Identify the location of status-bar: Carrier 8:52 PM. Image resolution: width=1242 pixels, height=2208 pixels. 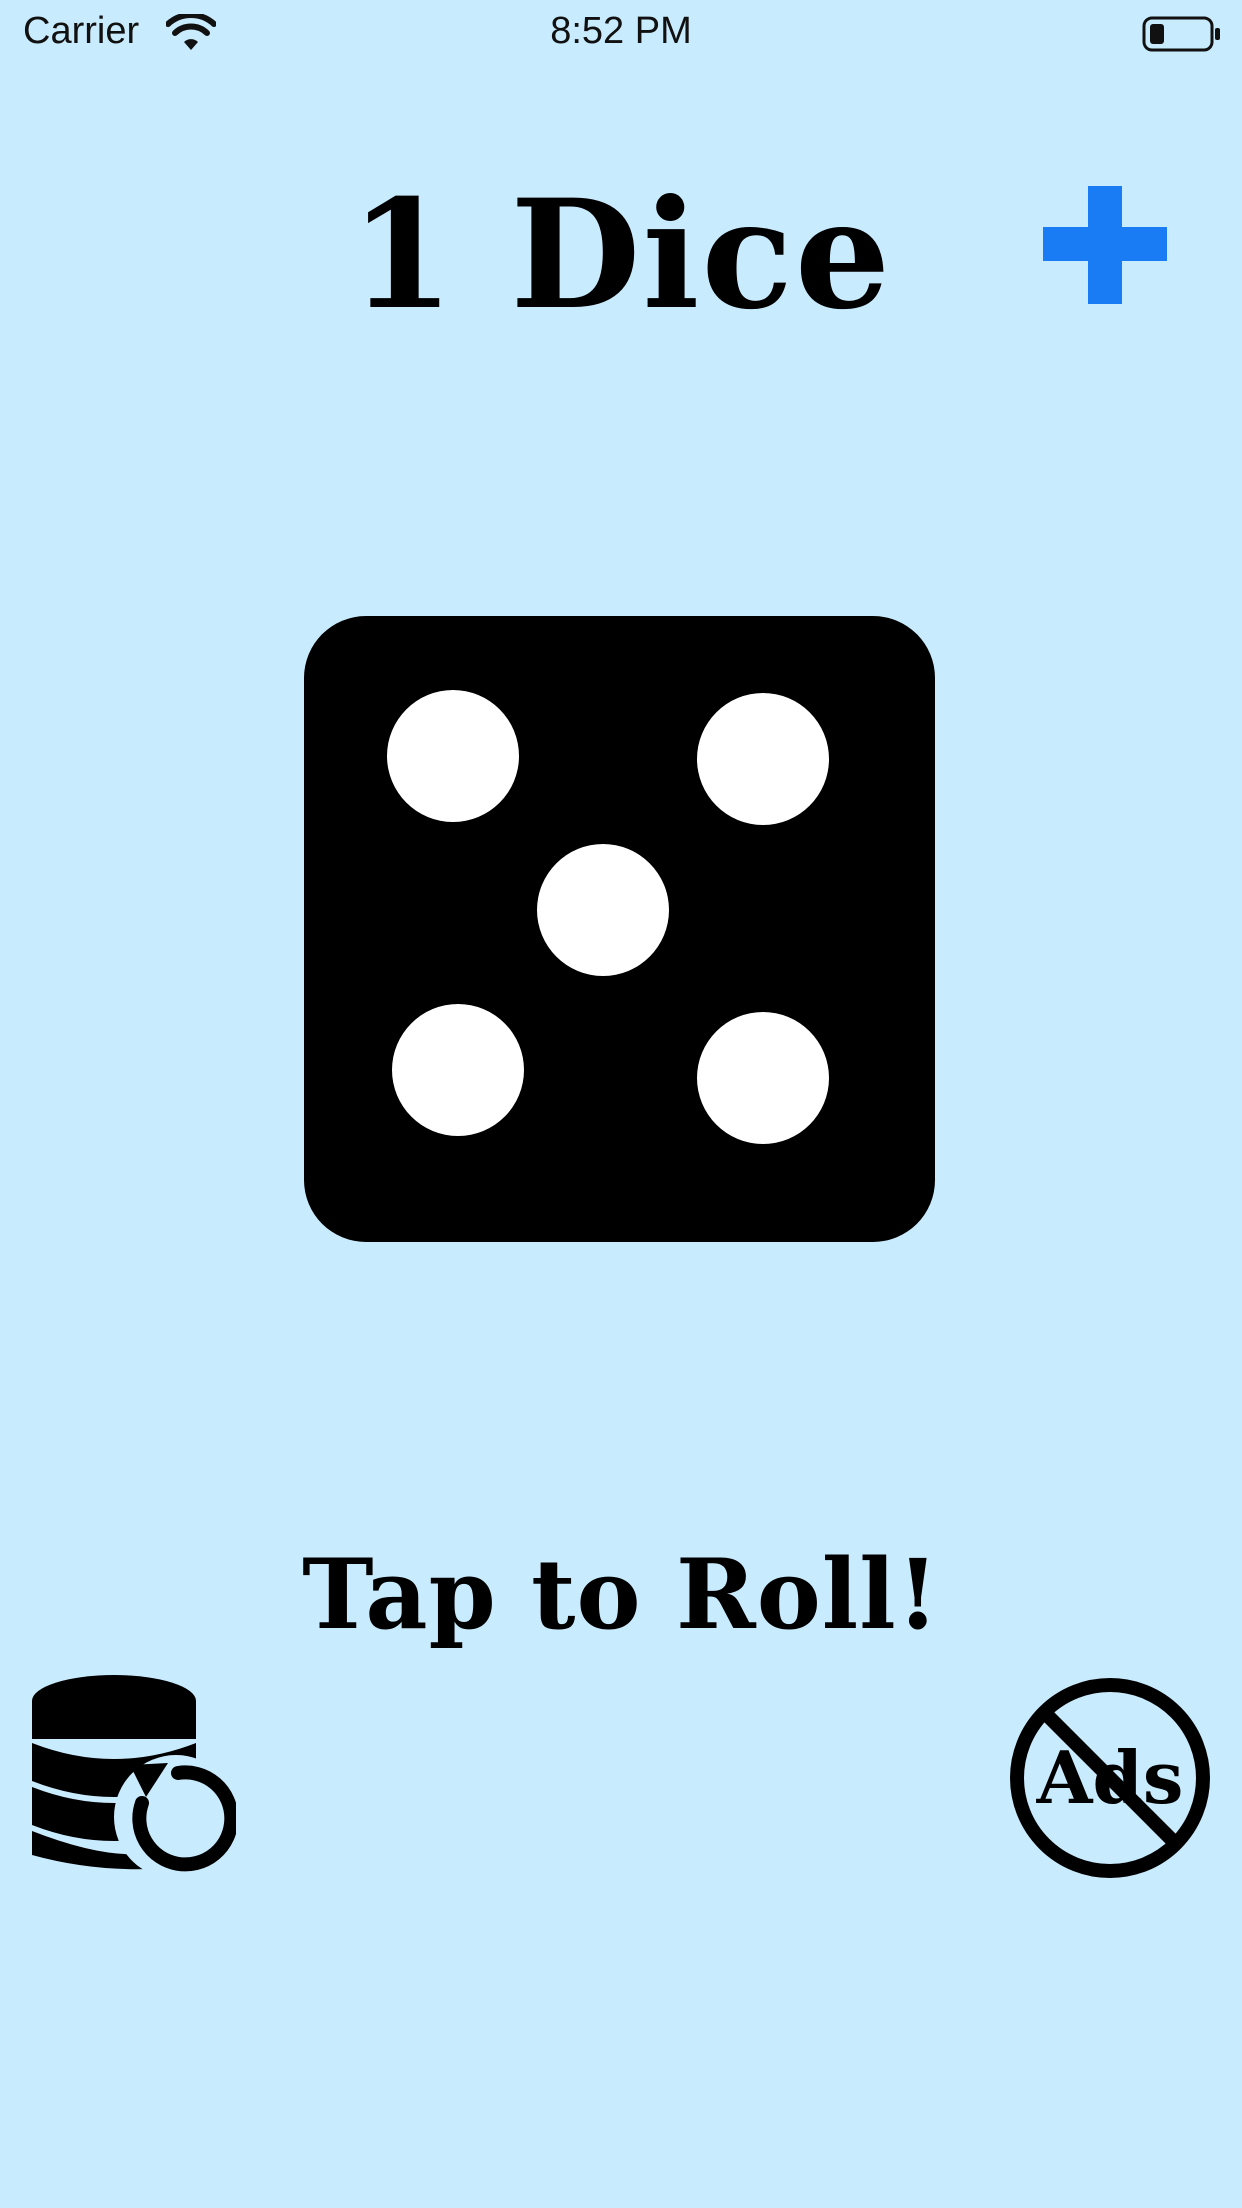
(621, 35).